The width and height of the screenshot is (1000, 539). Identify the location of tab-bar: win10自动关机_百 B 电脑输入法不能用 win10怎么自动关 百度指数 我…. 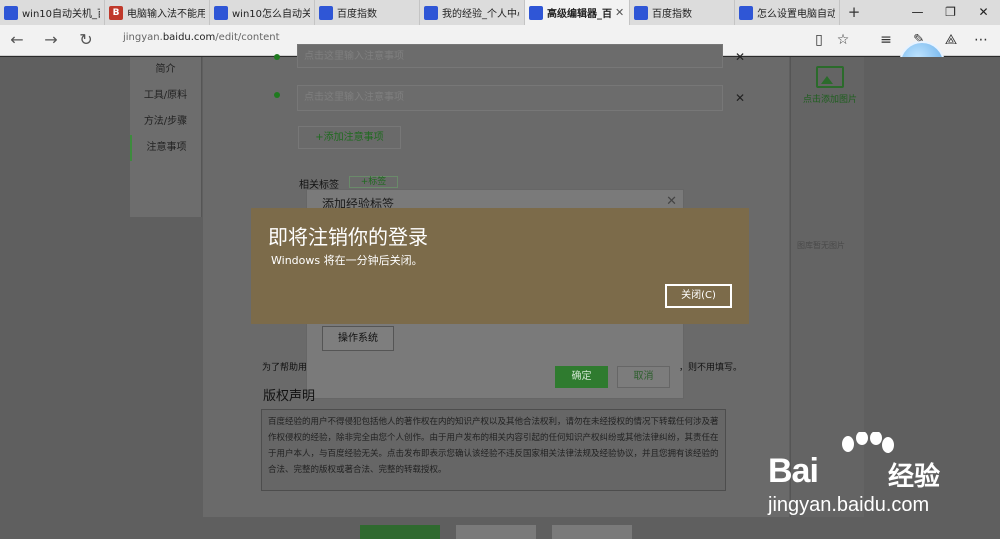
(500, 12).